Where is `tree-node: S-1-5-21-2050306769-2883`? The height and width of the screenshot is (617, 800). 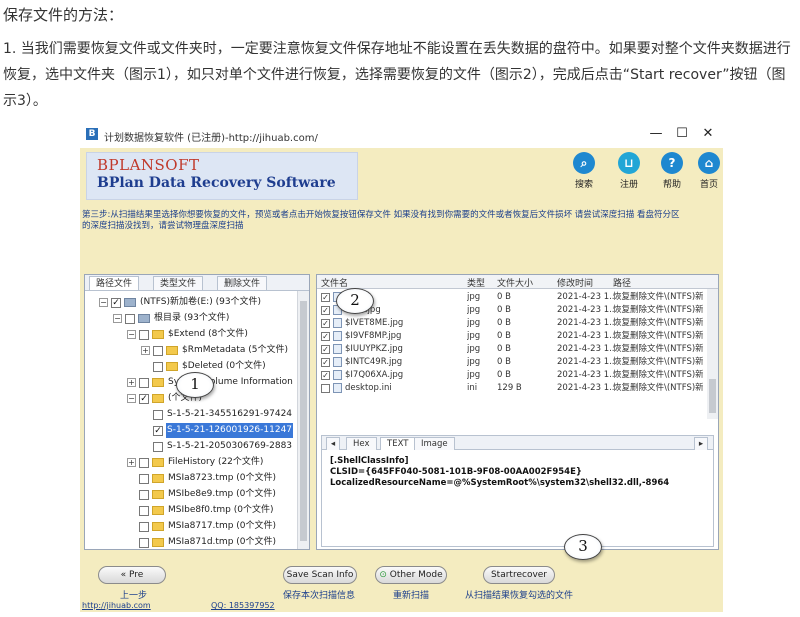
tree-node: S-1-5-21-2050306769-2883 is located at coordinates (217, 446).